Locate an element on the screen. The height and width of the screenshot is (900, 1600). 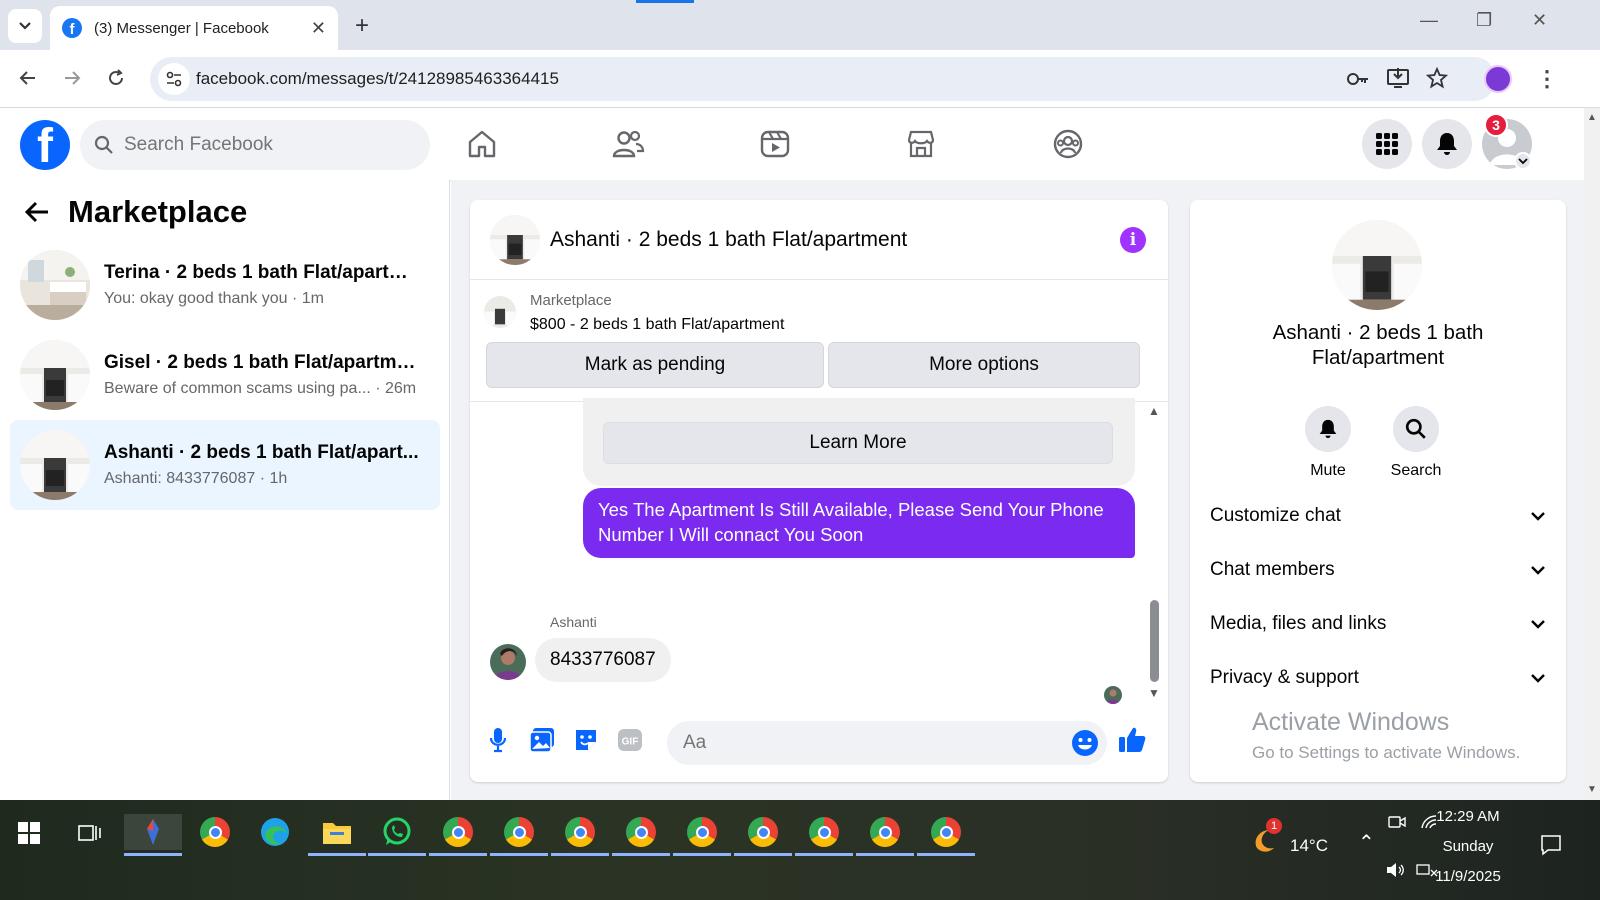
app-icon is located at coordinates (153, 832).